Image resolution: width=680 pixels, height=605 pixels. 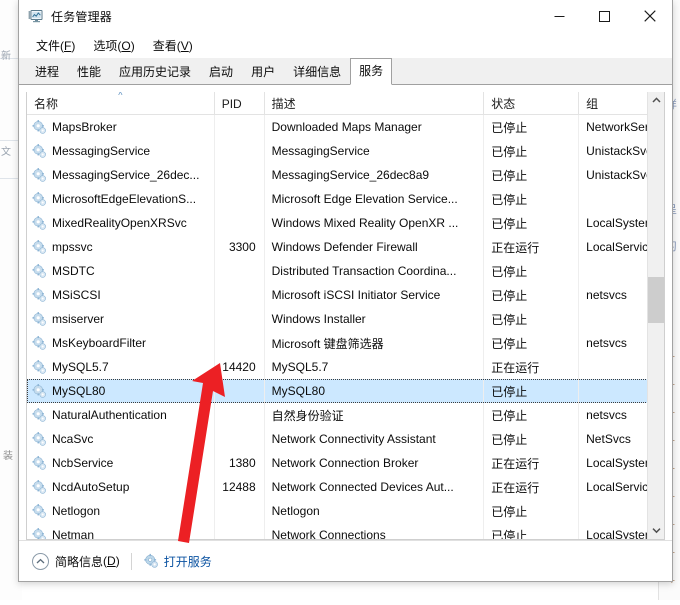 I want to click on cell-name: NaturalAuthentication, so click(x=121, y=415).